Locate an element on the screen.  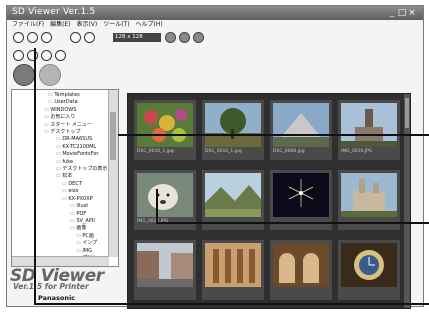
view-grid-icon is located at coordinates (184, 37).